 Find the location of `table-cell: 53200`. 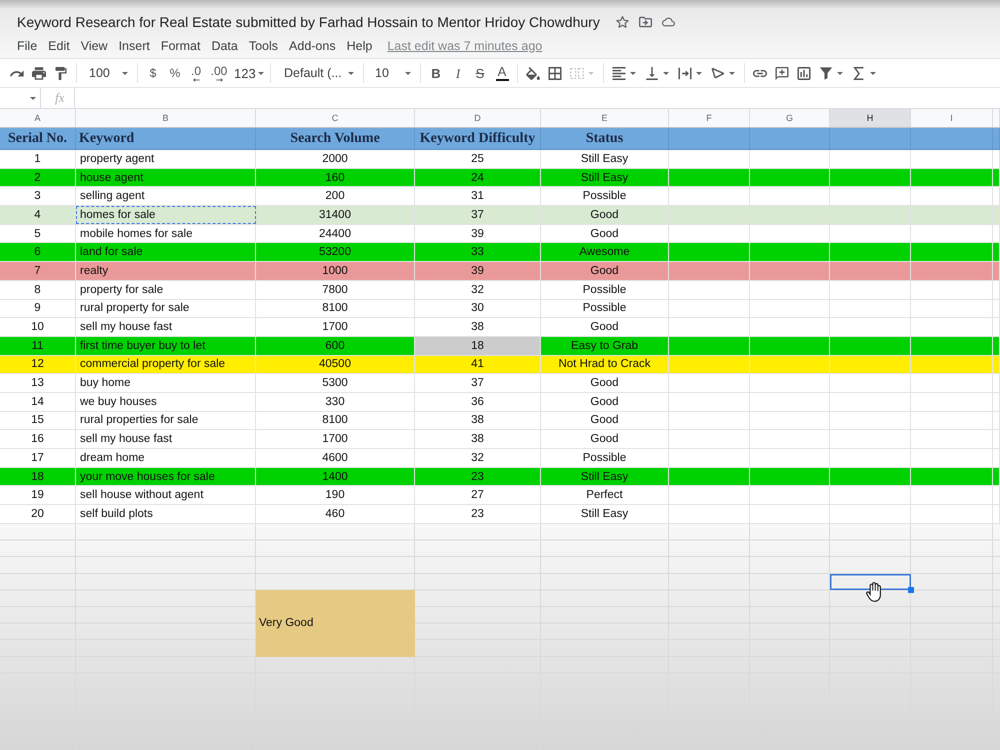

table-cell: 53200 is located at coordinates (335, 252).